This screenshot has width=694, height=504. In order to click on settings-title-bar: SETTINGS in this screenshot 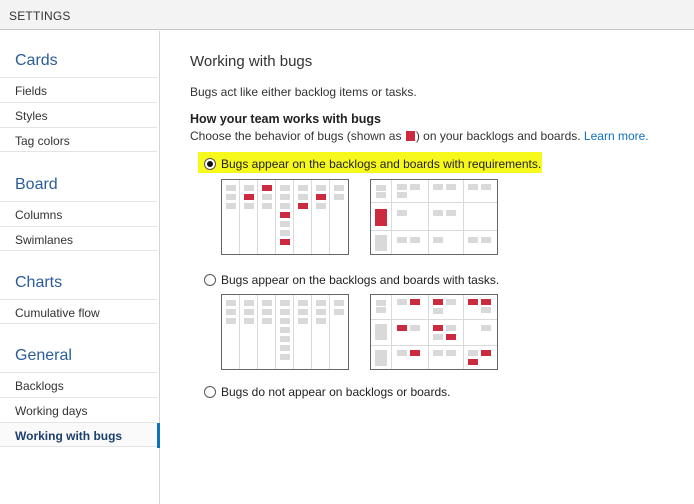, I will do `click(347, 15)`.